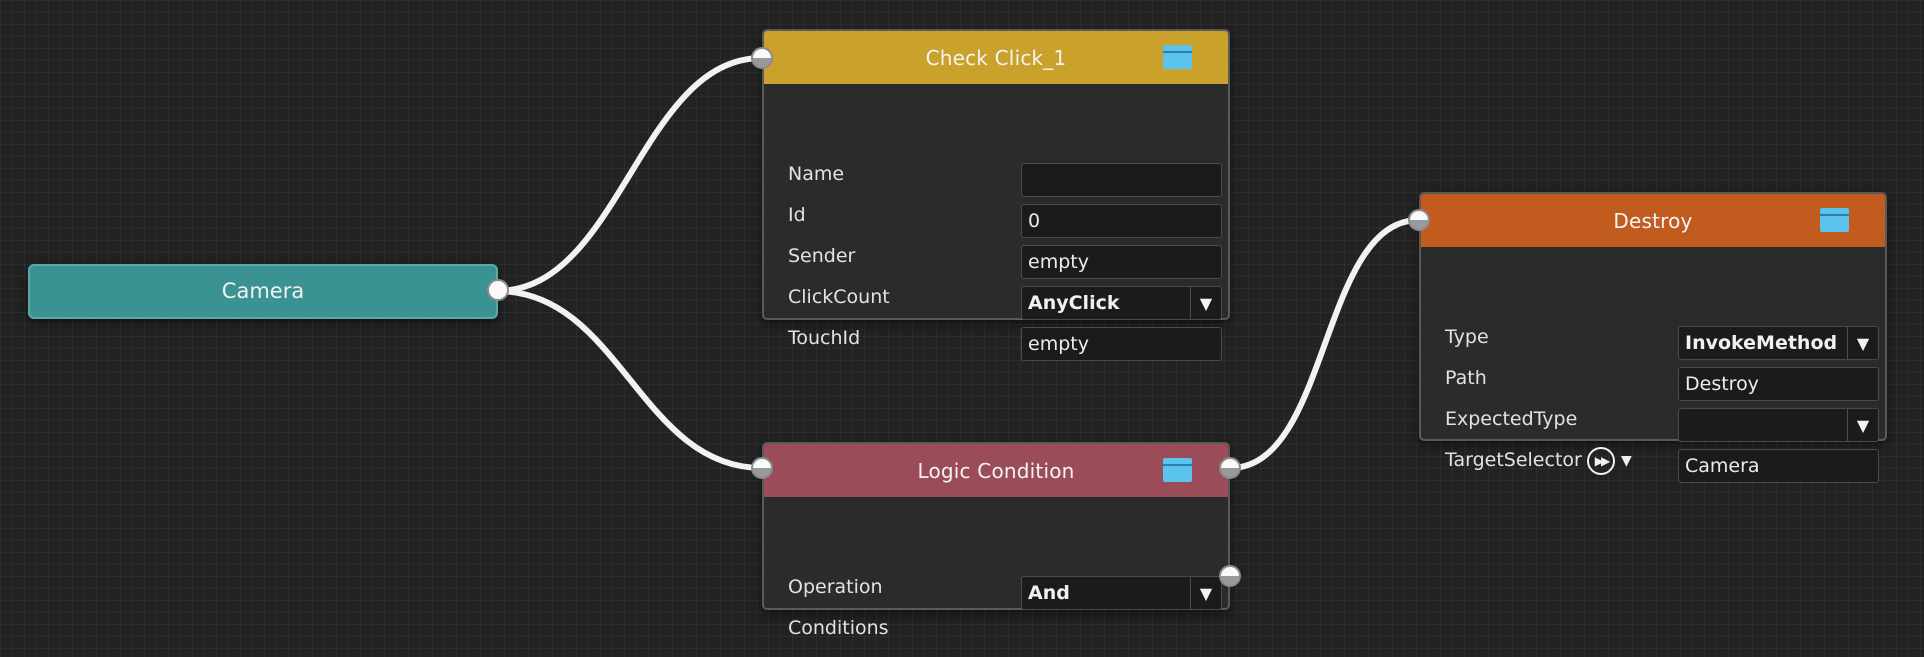  I want to click on conditions-row: Conditions, so click(996, 631).